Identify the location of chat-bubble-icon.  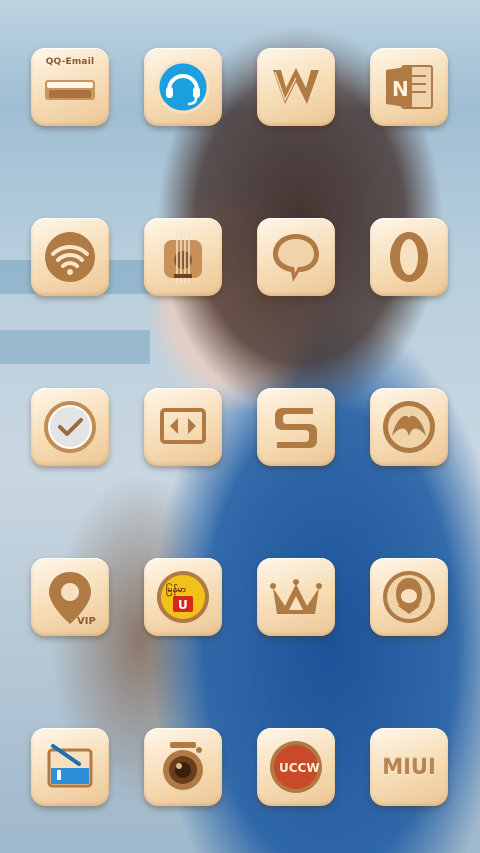
(296, 258).